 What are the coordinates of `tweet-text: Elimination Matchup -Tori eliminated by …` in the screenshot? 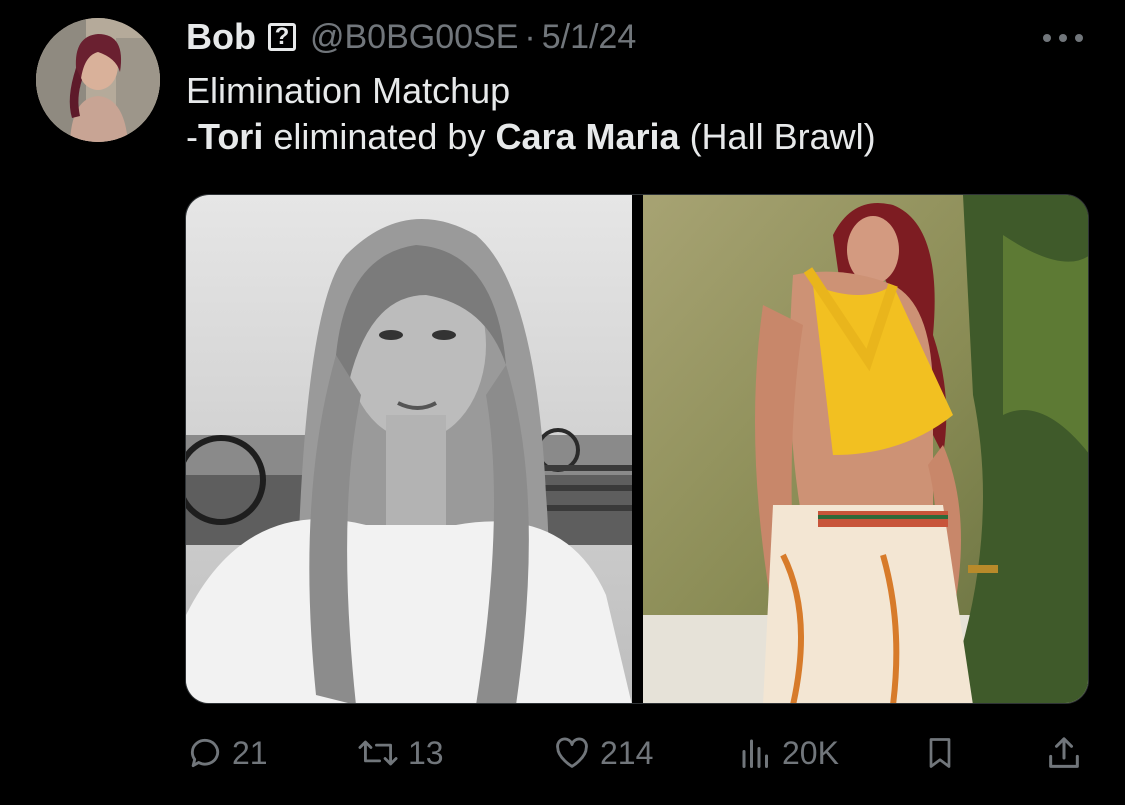 It's located at (531, 114).